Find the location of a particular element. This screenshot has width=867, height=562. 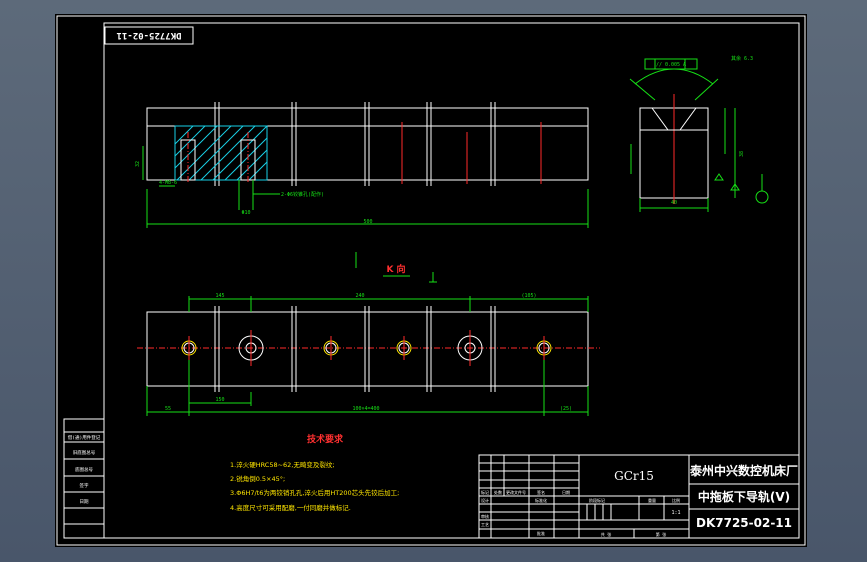

view-label-k: K 向 is located at coordinates (395, 269).